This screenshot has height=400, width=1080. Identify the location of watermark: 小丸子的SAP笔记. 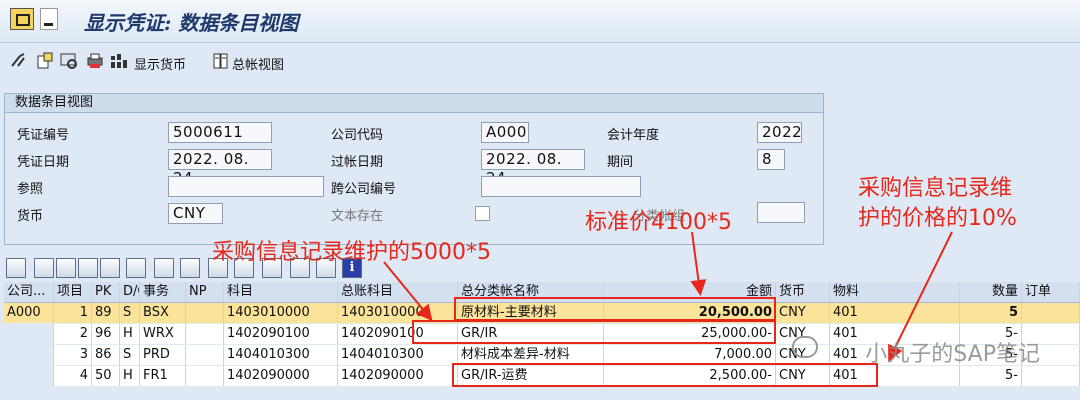
(952, 354).